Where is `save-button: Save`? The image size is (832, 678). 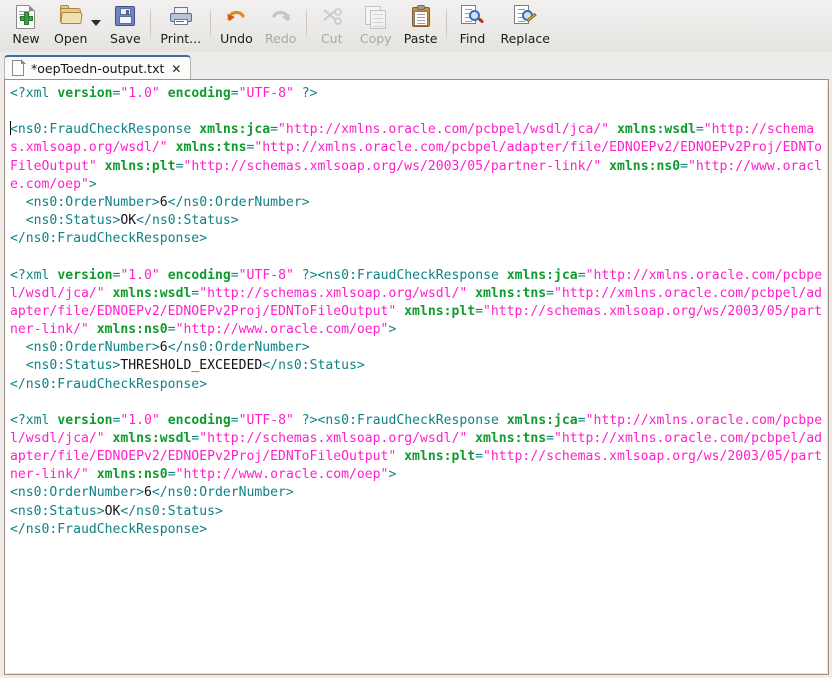 save-button: Save is located at coordinates (125, 24).